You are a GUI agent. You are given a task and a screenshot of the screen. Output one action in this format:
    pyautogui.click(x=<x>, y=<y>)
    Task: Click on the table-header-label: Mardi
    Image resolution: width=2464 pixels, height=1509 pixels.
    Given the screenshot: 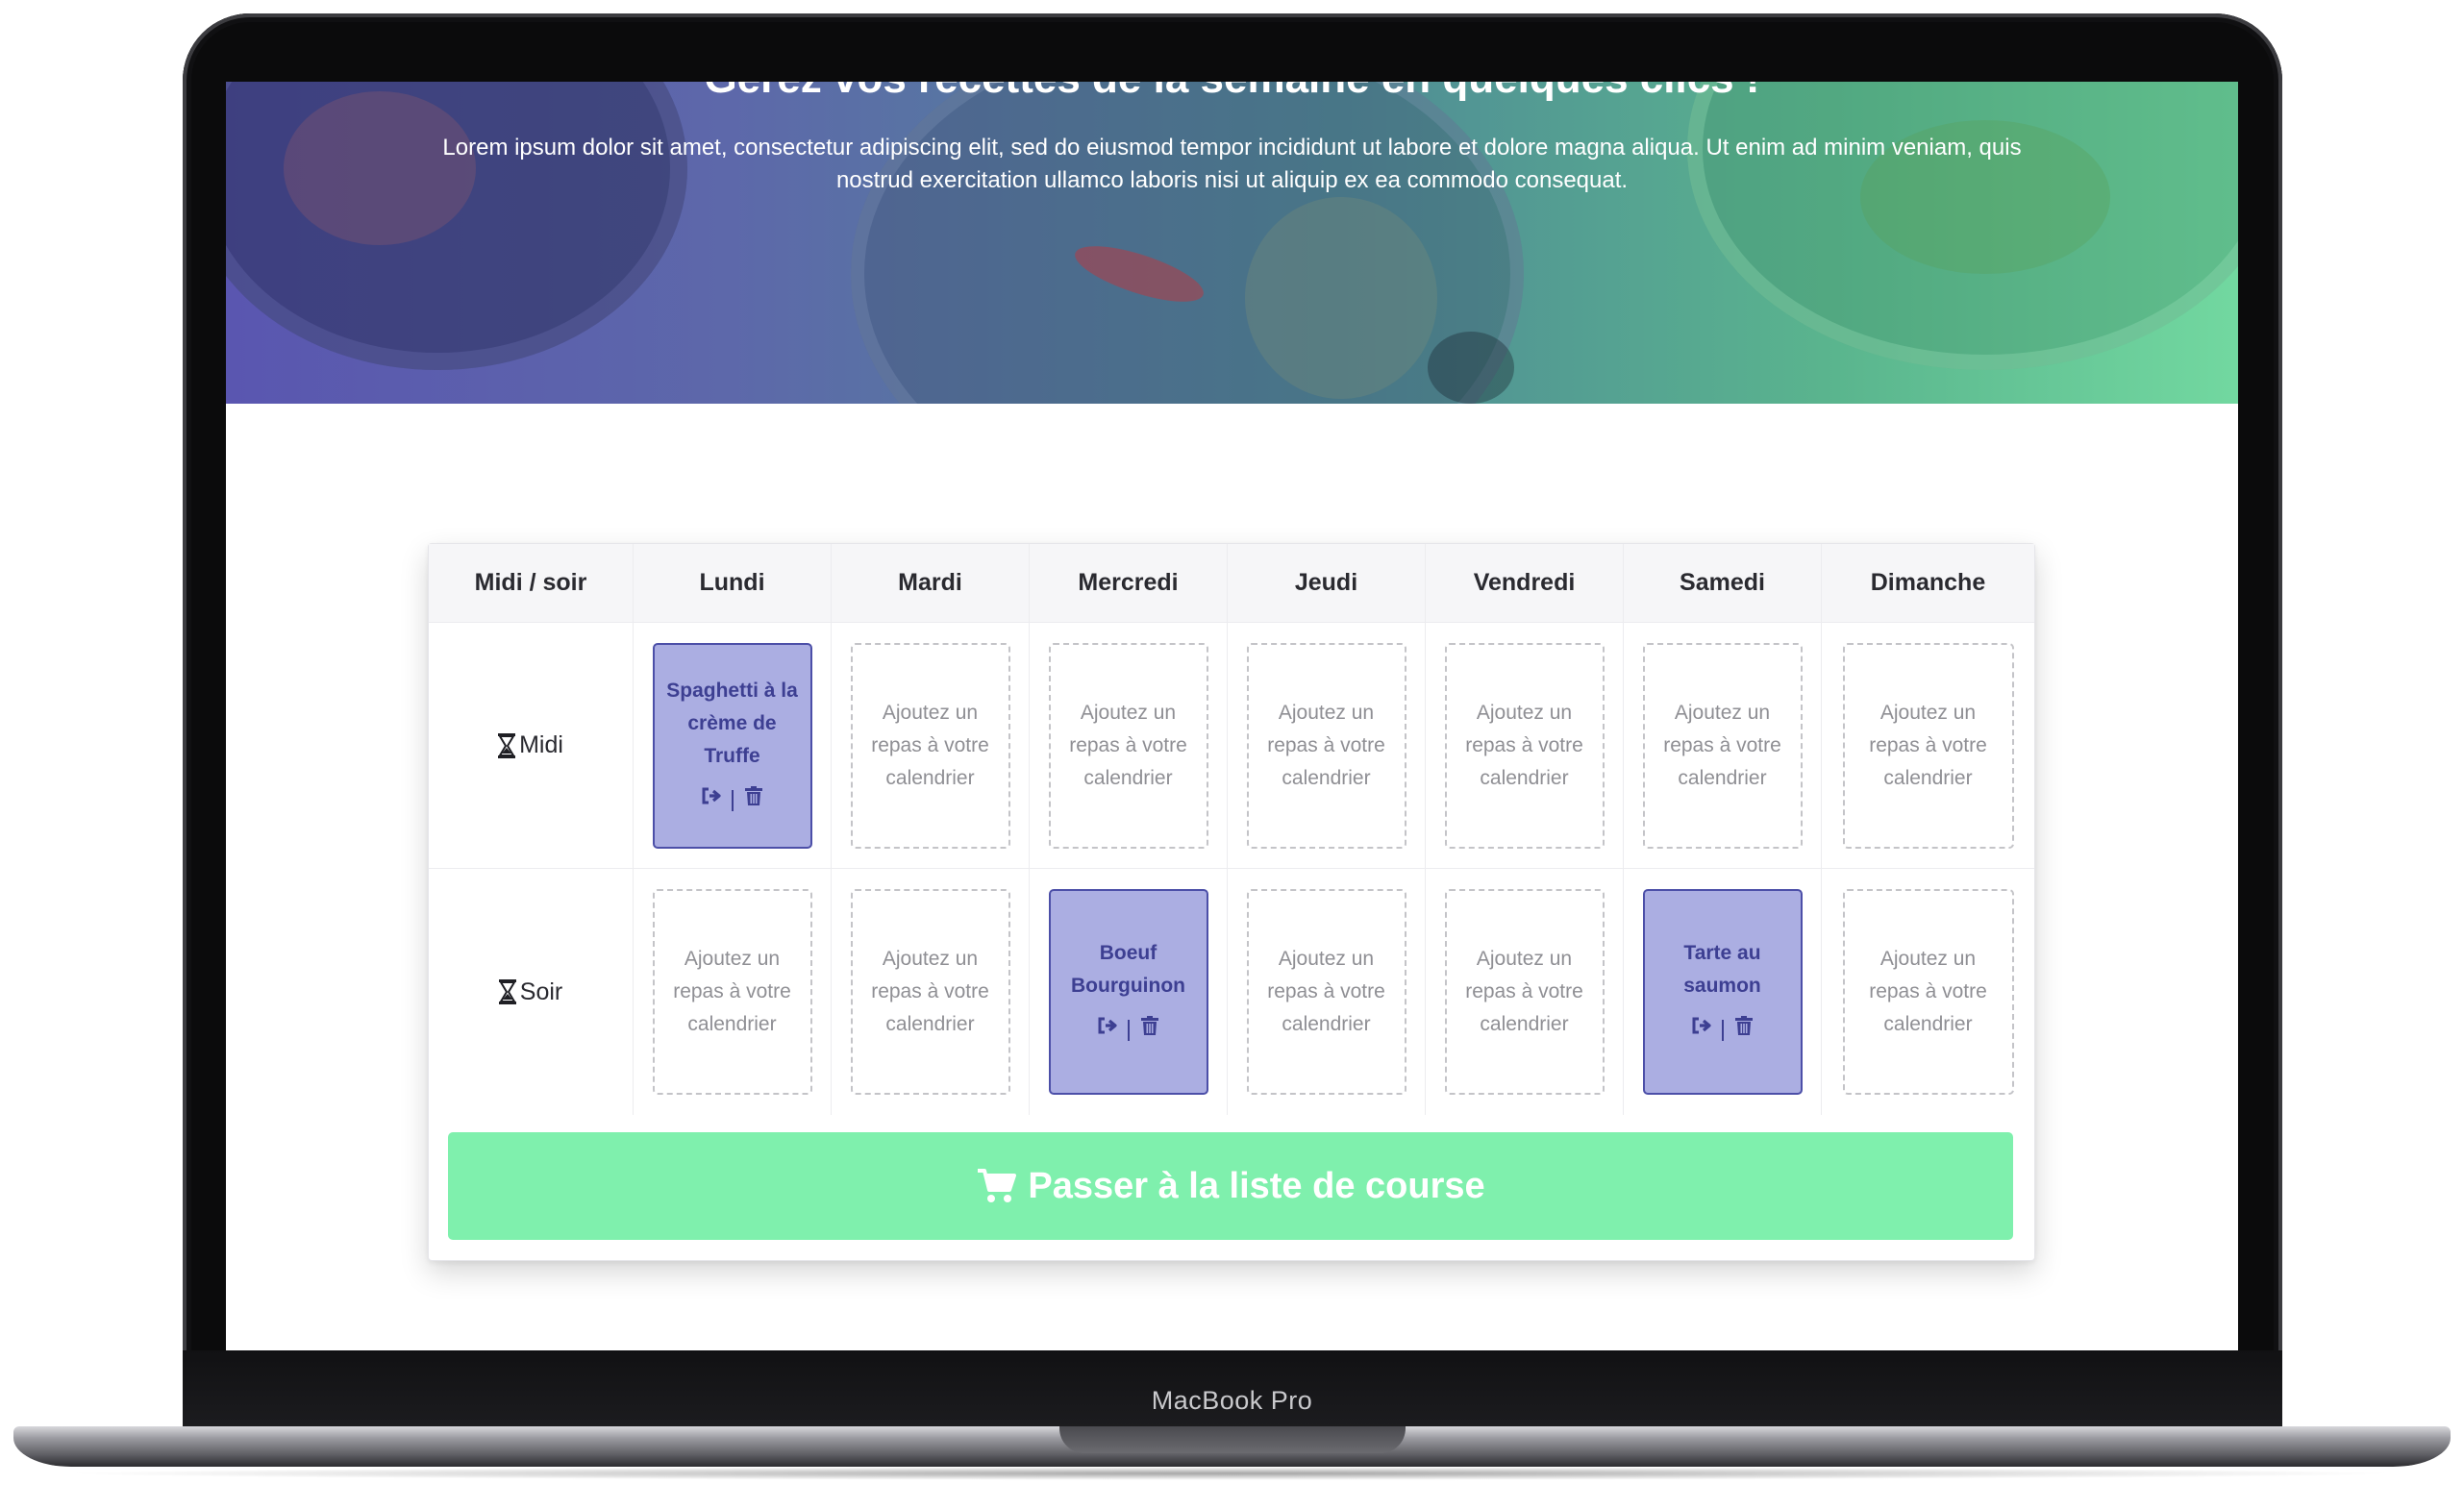 What is the action you would take?
    pyautogui.click(x=930, y=582)
    